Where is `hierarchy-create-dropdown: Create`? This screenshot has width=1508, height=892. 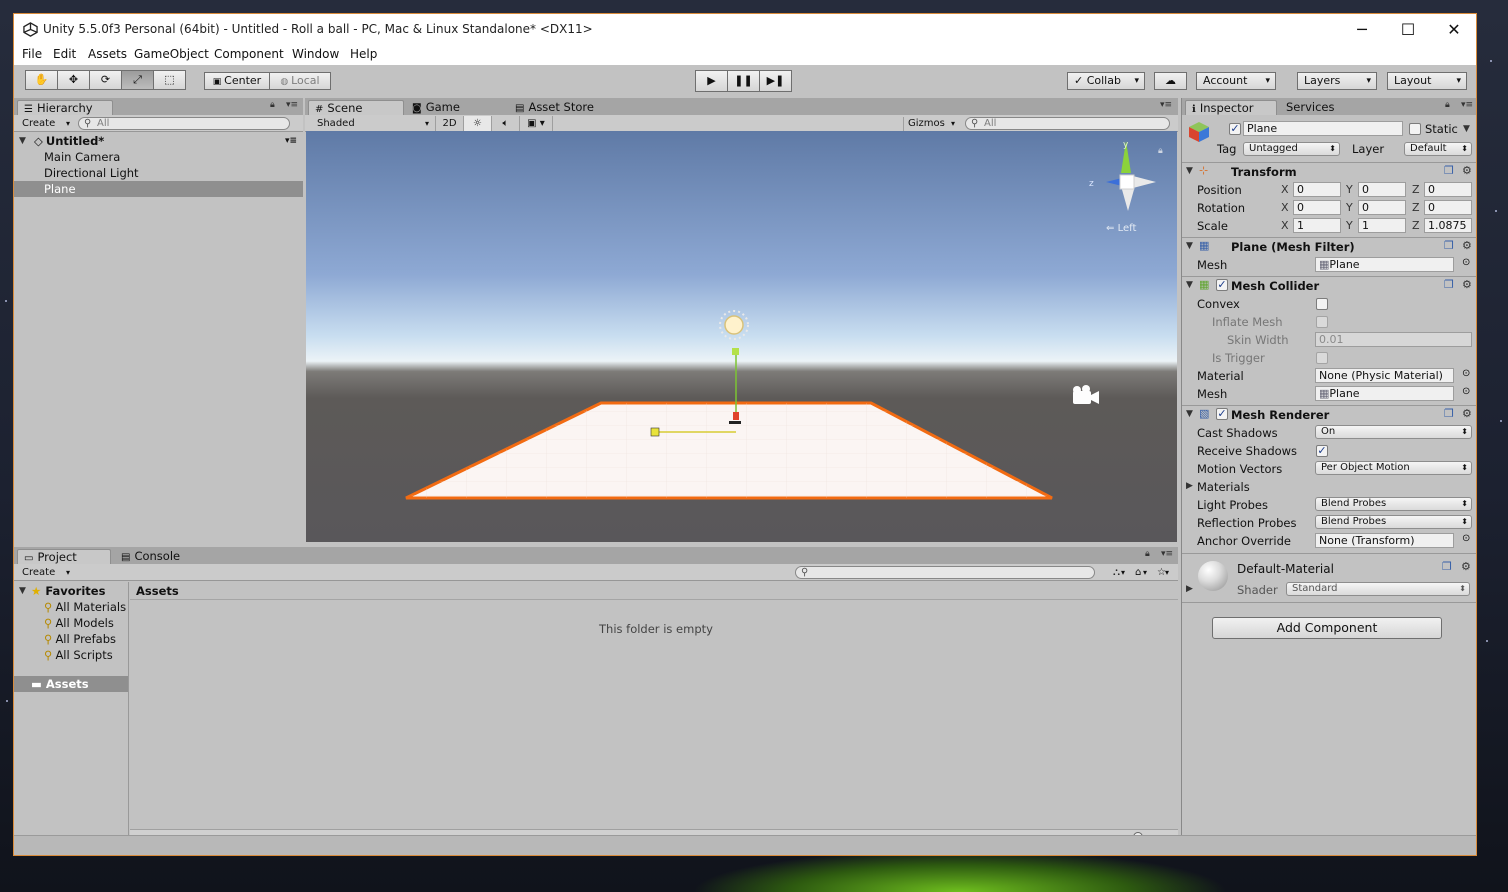
hierarchy-create-dropdown: Create is located at coordinates (45, 124).